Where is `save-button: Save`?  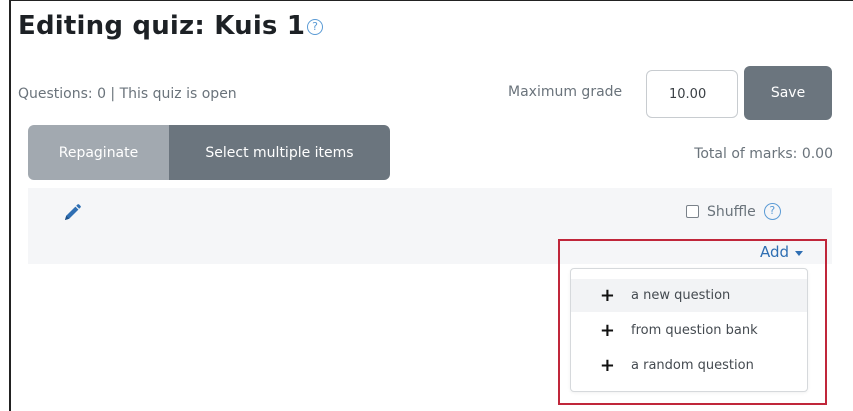
save-button: Save is located at coordinates (788, 93).